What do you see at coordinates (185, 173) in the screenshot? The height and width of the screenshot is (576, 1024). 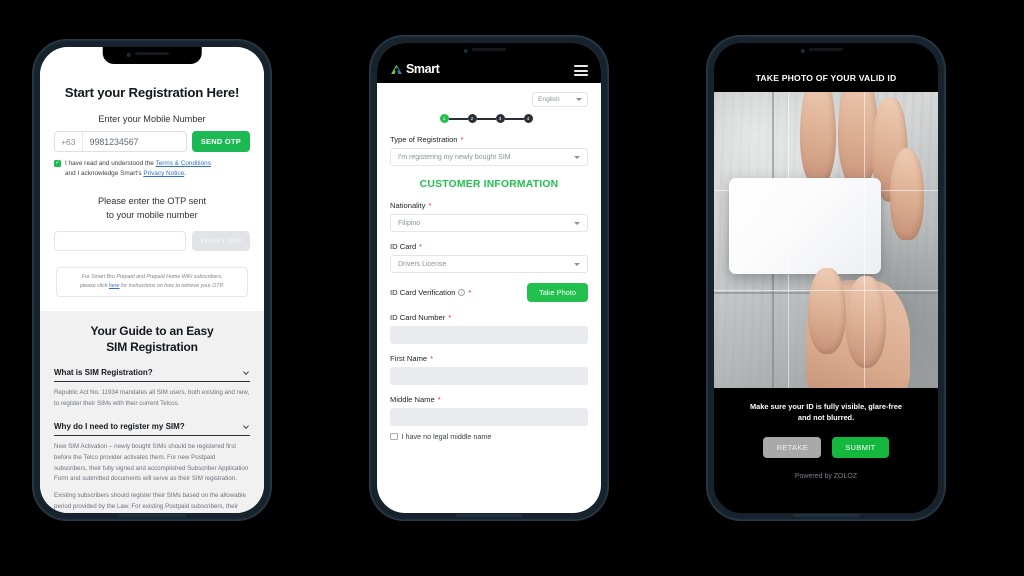 I see `consent-end-text: .` at bounding box center [185, 173].